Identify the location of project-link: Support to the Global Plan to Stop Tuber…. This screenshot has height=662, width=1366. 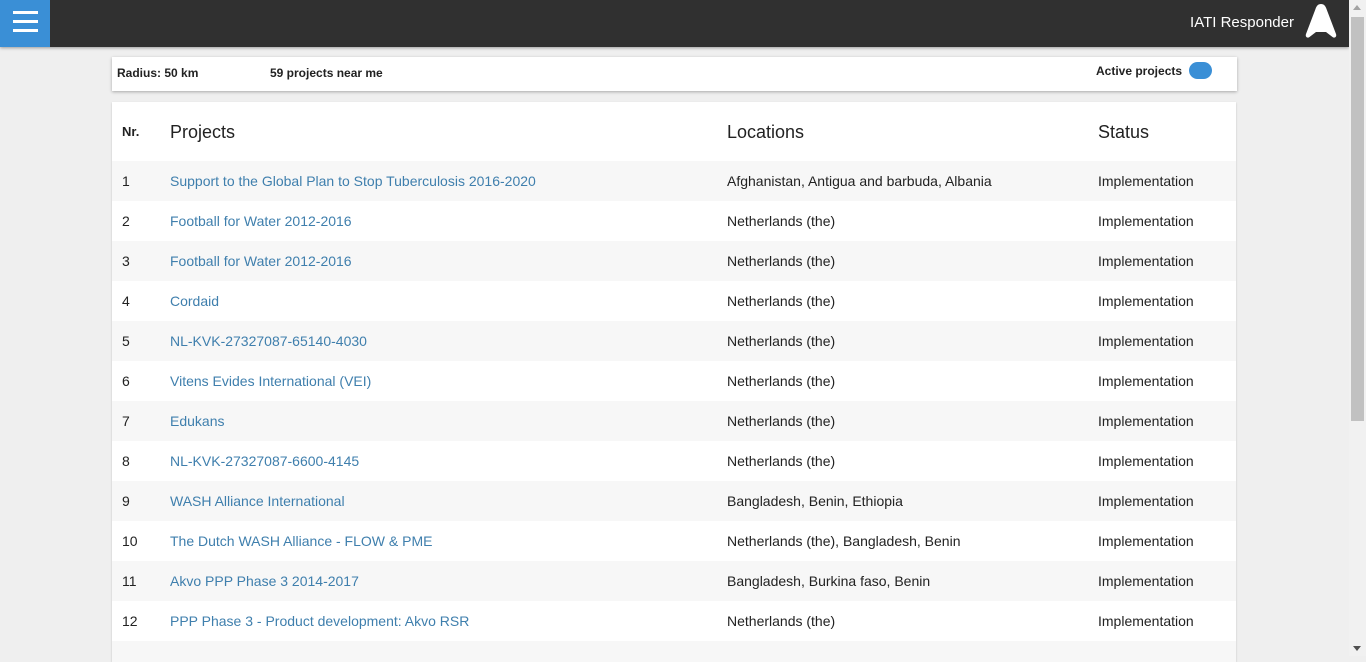
(353, 181).